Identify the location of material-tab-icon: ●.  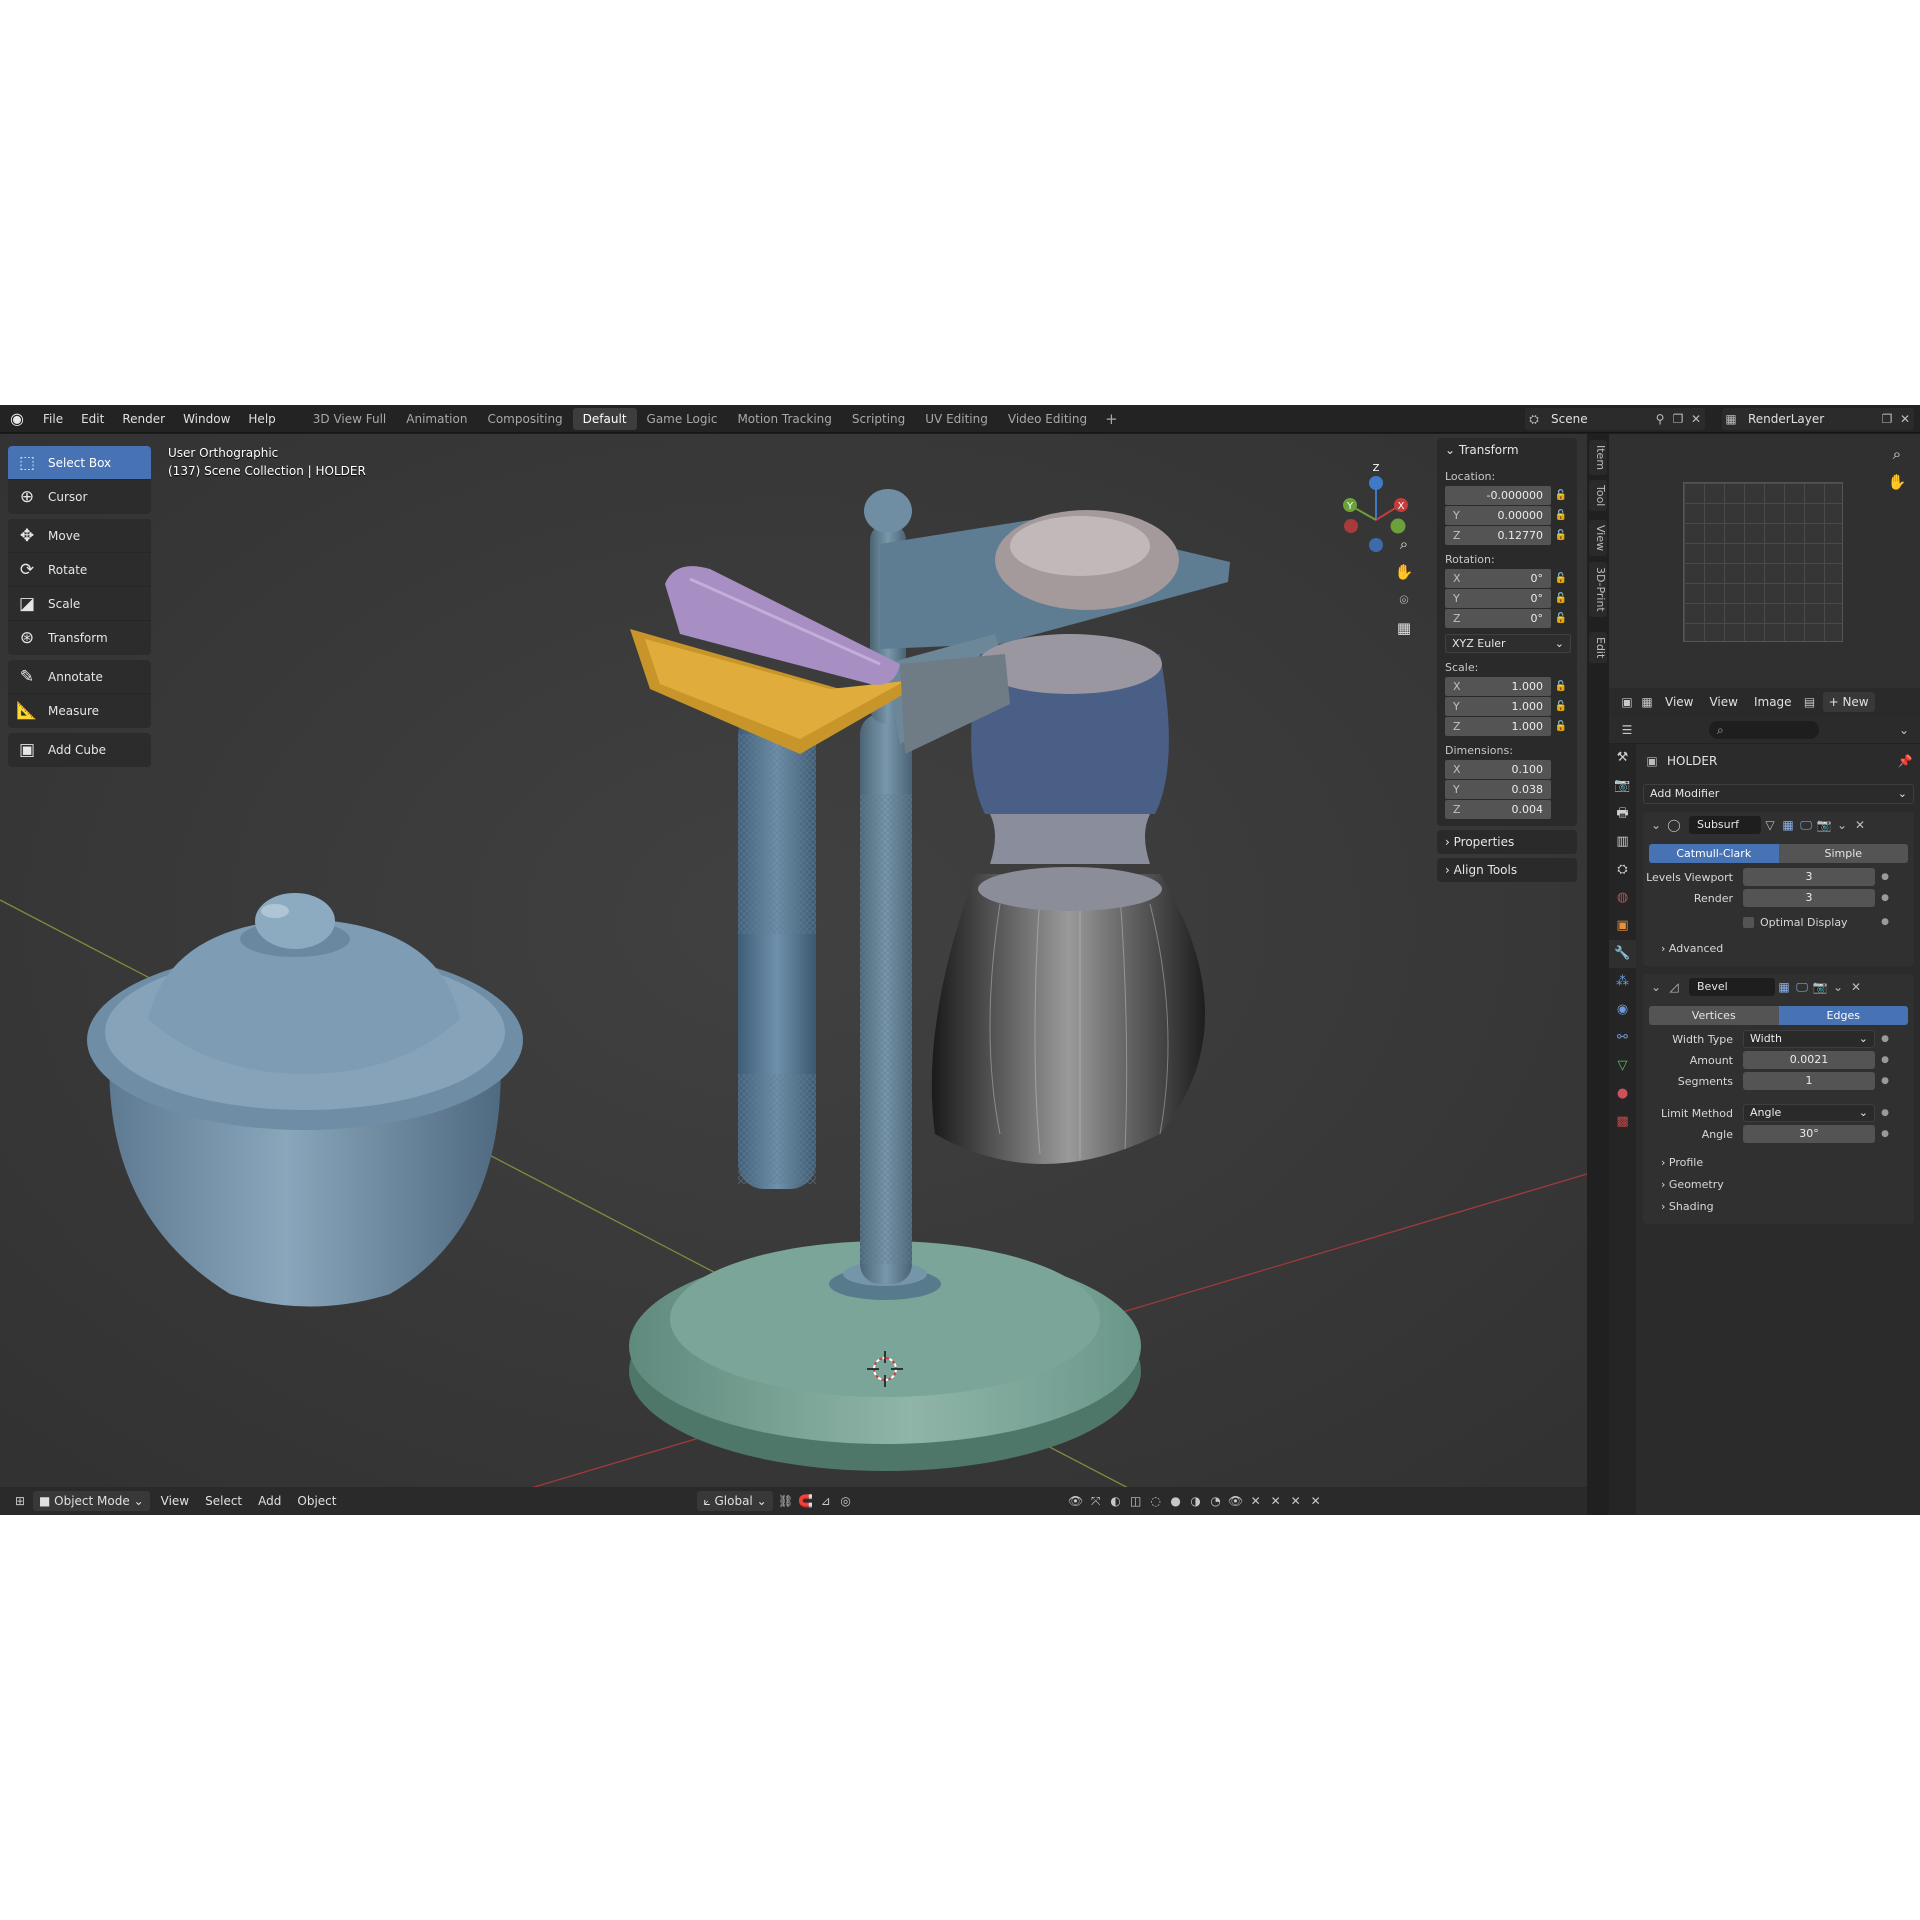
(1622, 1094).